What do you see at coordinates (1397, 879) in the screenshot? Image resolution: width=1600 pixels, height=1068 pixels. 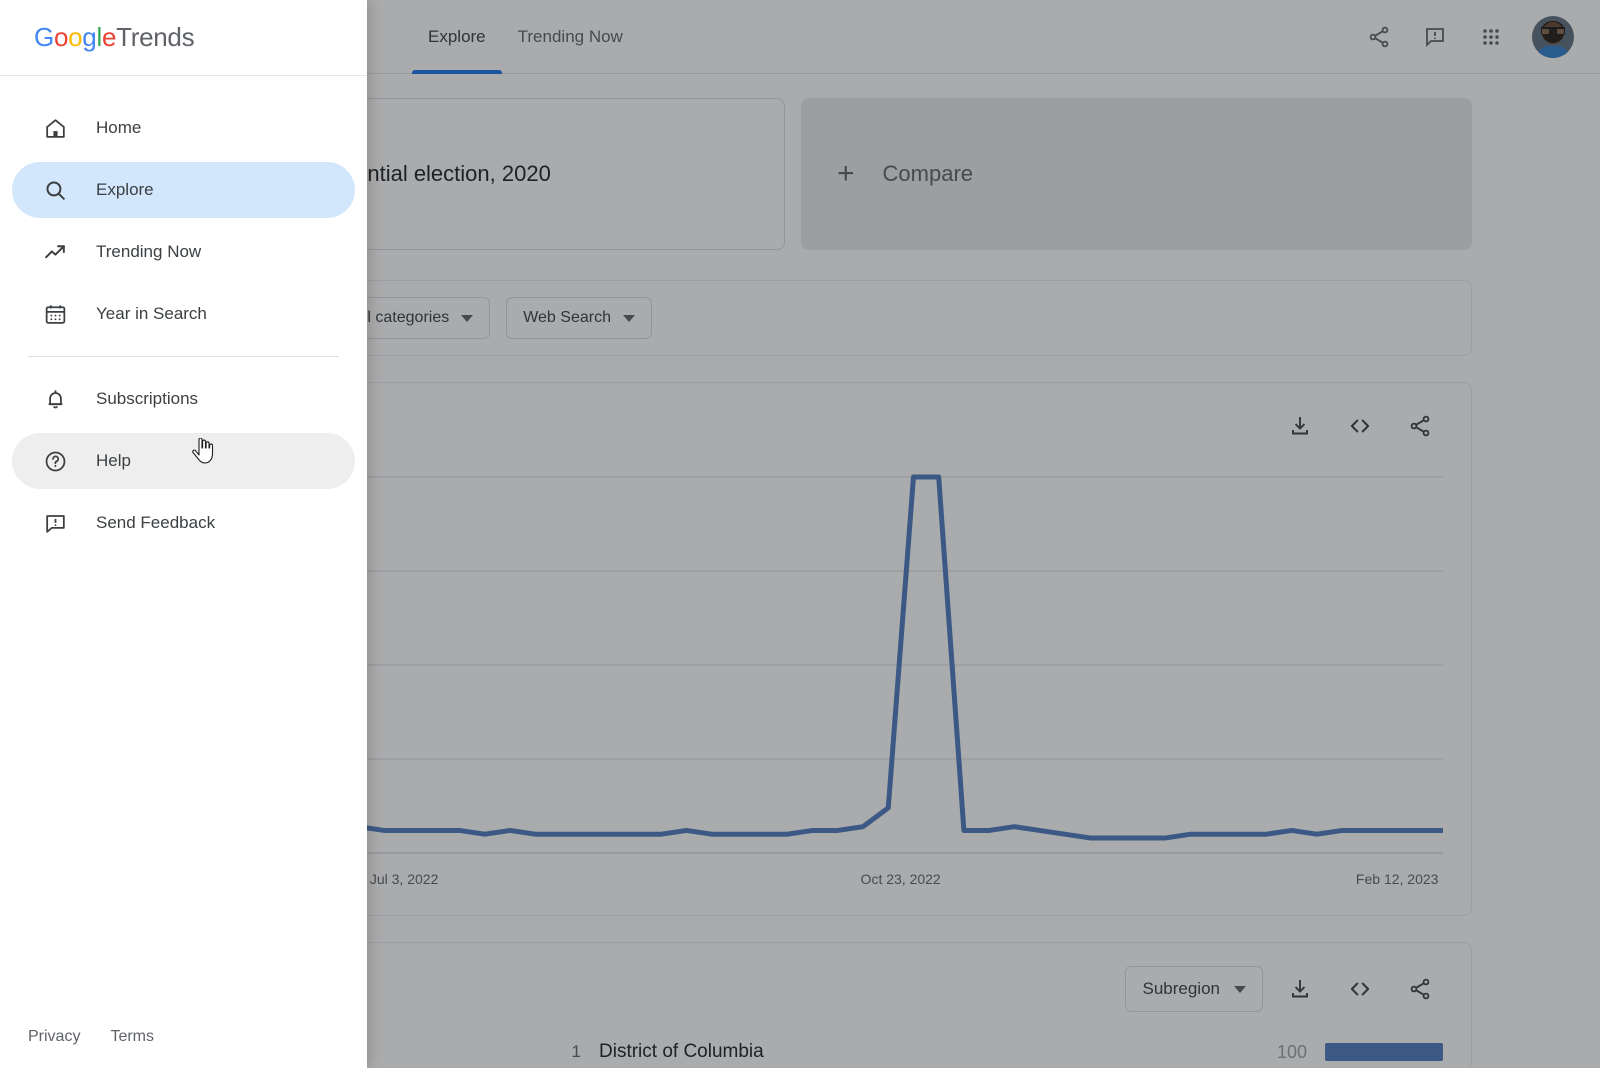 I see `chart-x-tick-label: Feb 12, 2023` at bounding box center [1397, 879].